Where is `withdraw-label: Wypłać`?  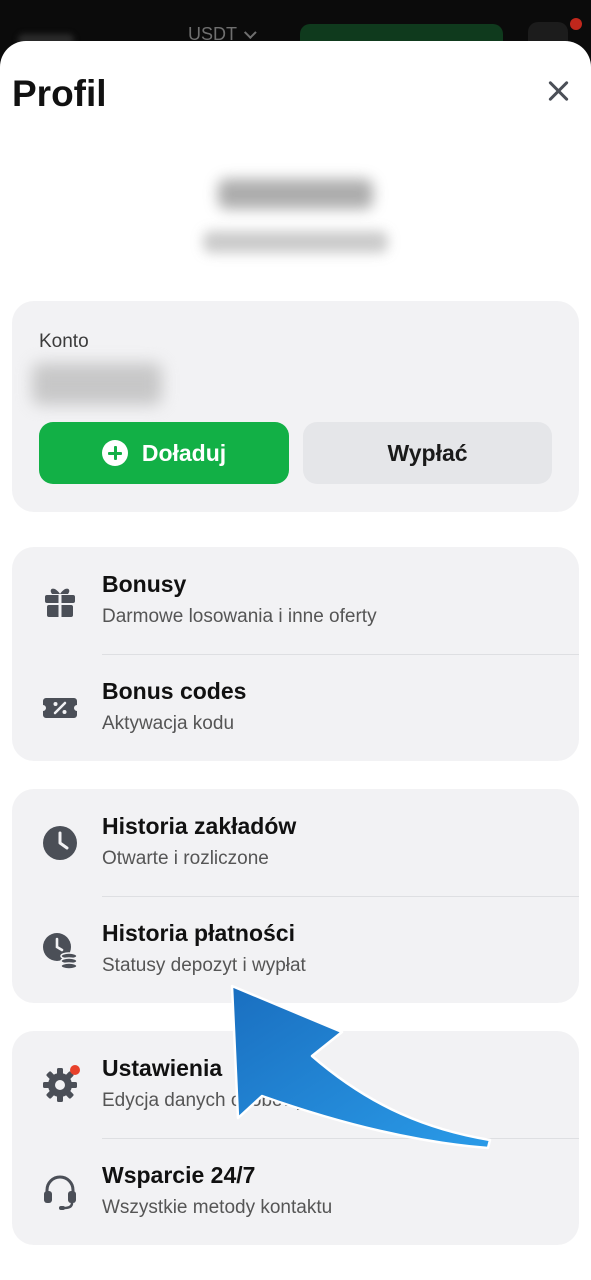
withdraw-label: Wypłać is located at coordinates (427, 452).